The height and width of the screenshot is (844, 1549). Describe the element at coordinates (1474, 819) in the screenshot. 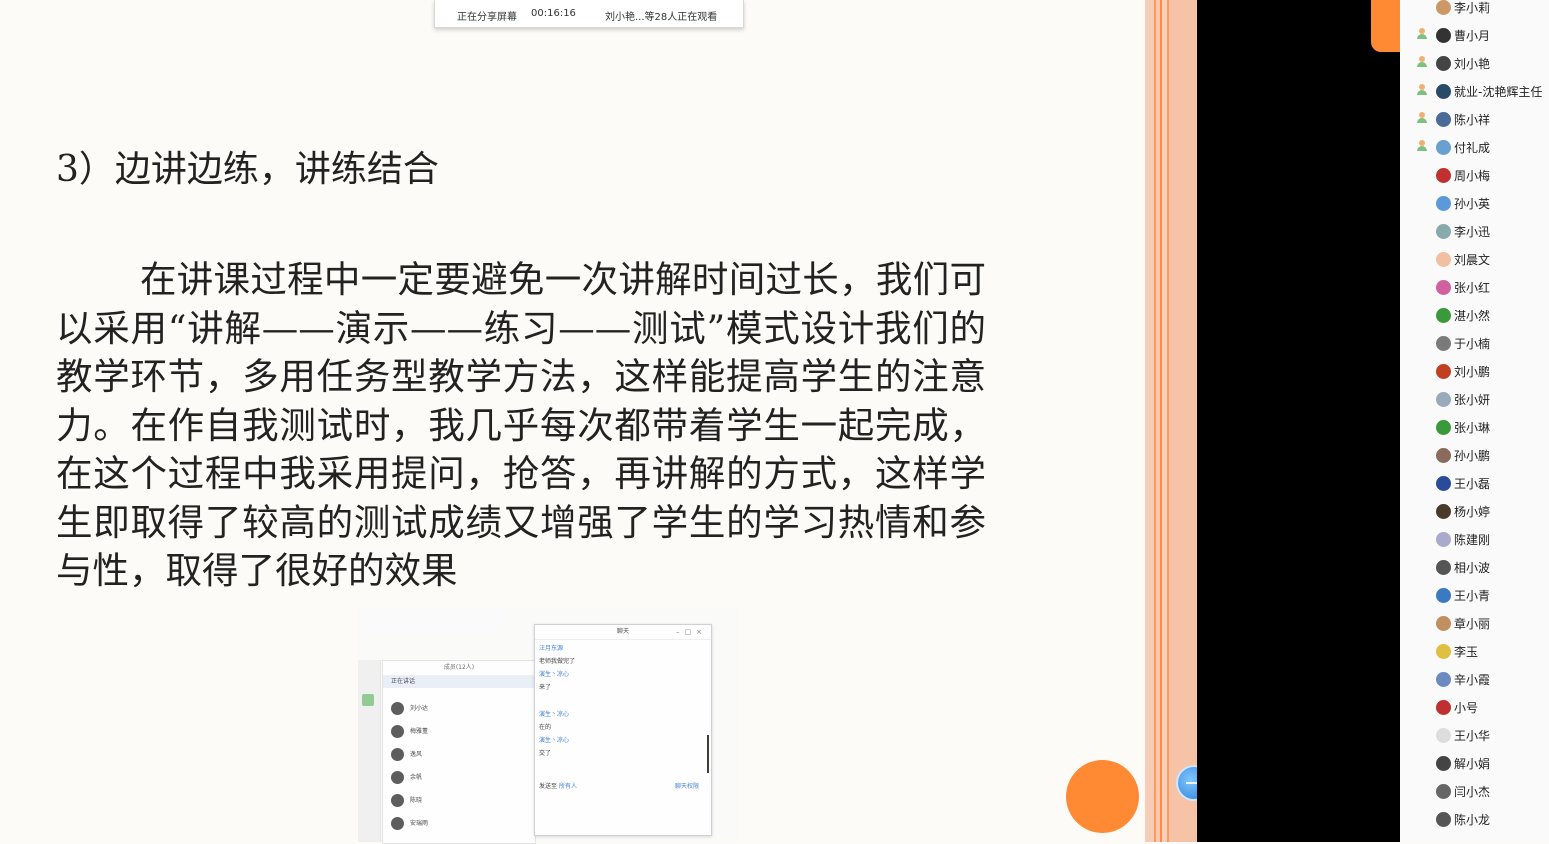

I see `attendee-row: 陈小龙` at that location.